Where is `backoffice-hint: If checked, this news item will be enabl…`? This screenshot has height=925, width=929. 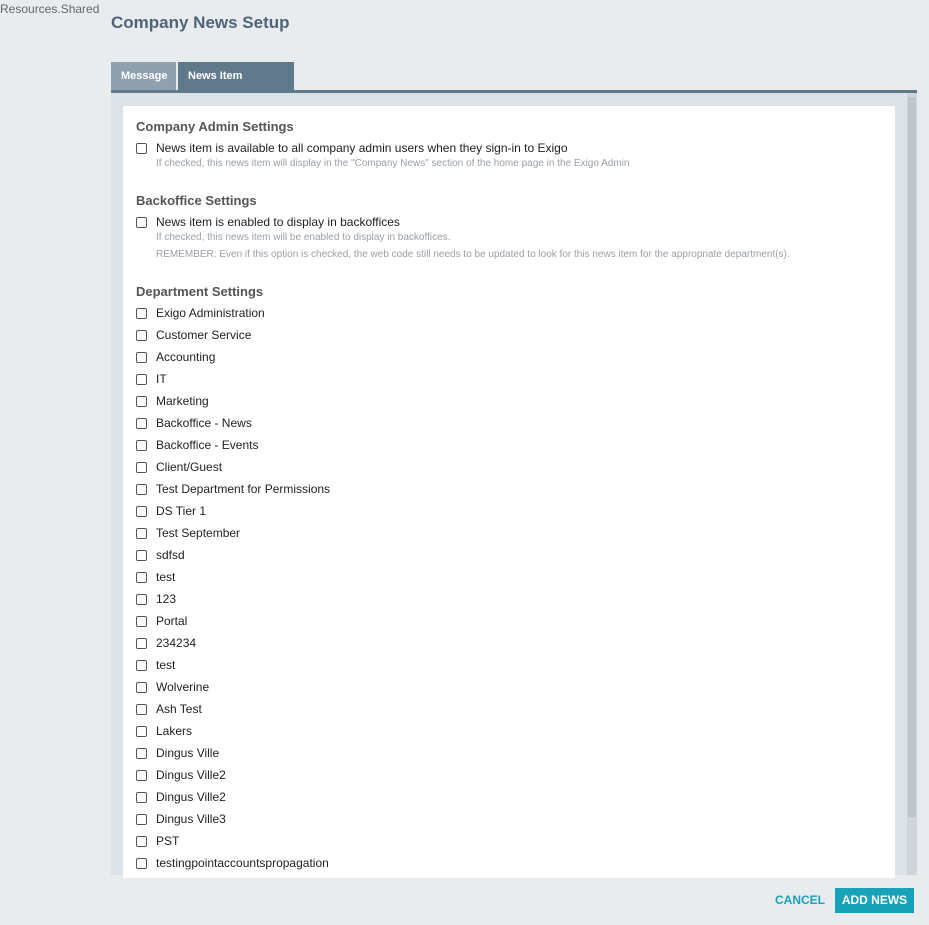
backoffice-hint: If checked, this news item will be enabl… is located at coordinates (303, 237).